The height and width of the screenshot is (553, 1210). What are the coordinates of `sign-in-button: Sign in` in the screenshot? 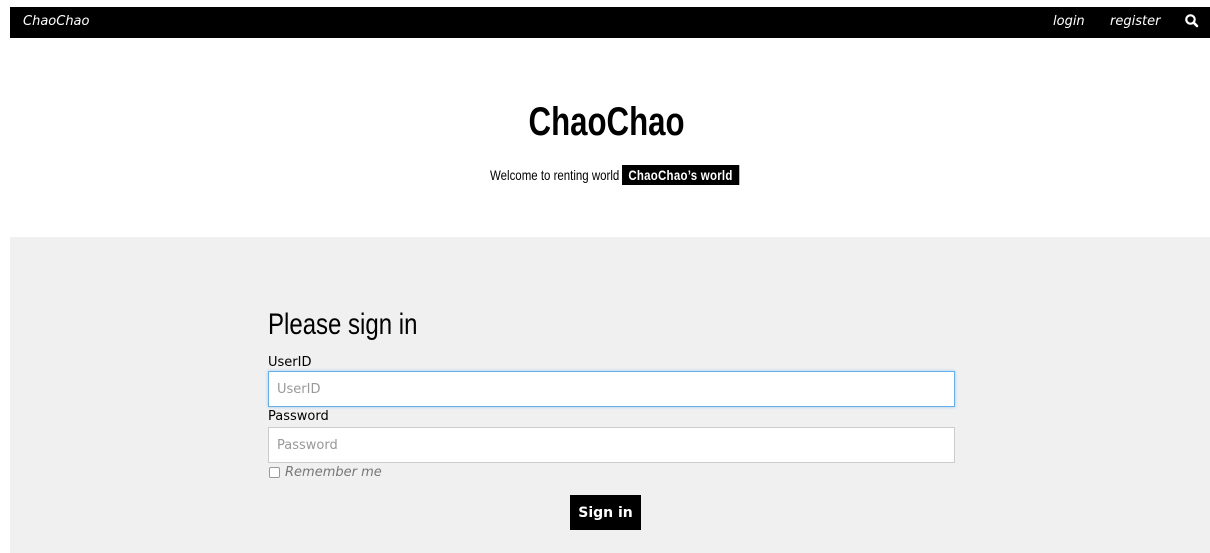 It's located at (605, 512).